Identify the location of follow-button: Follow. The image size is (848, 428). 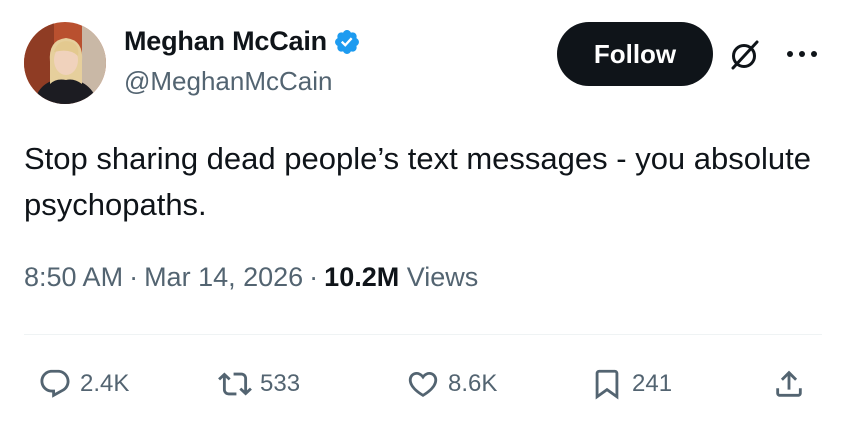
(635, 54).